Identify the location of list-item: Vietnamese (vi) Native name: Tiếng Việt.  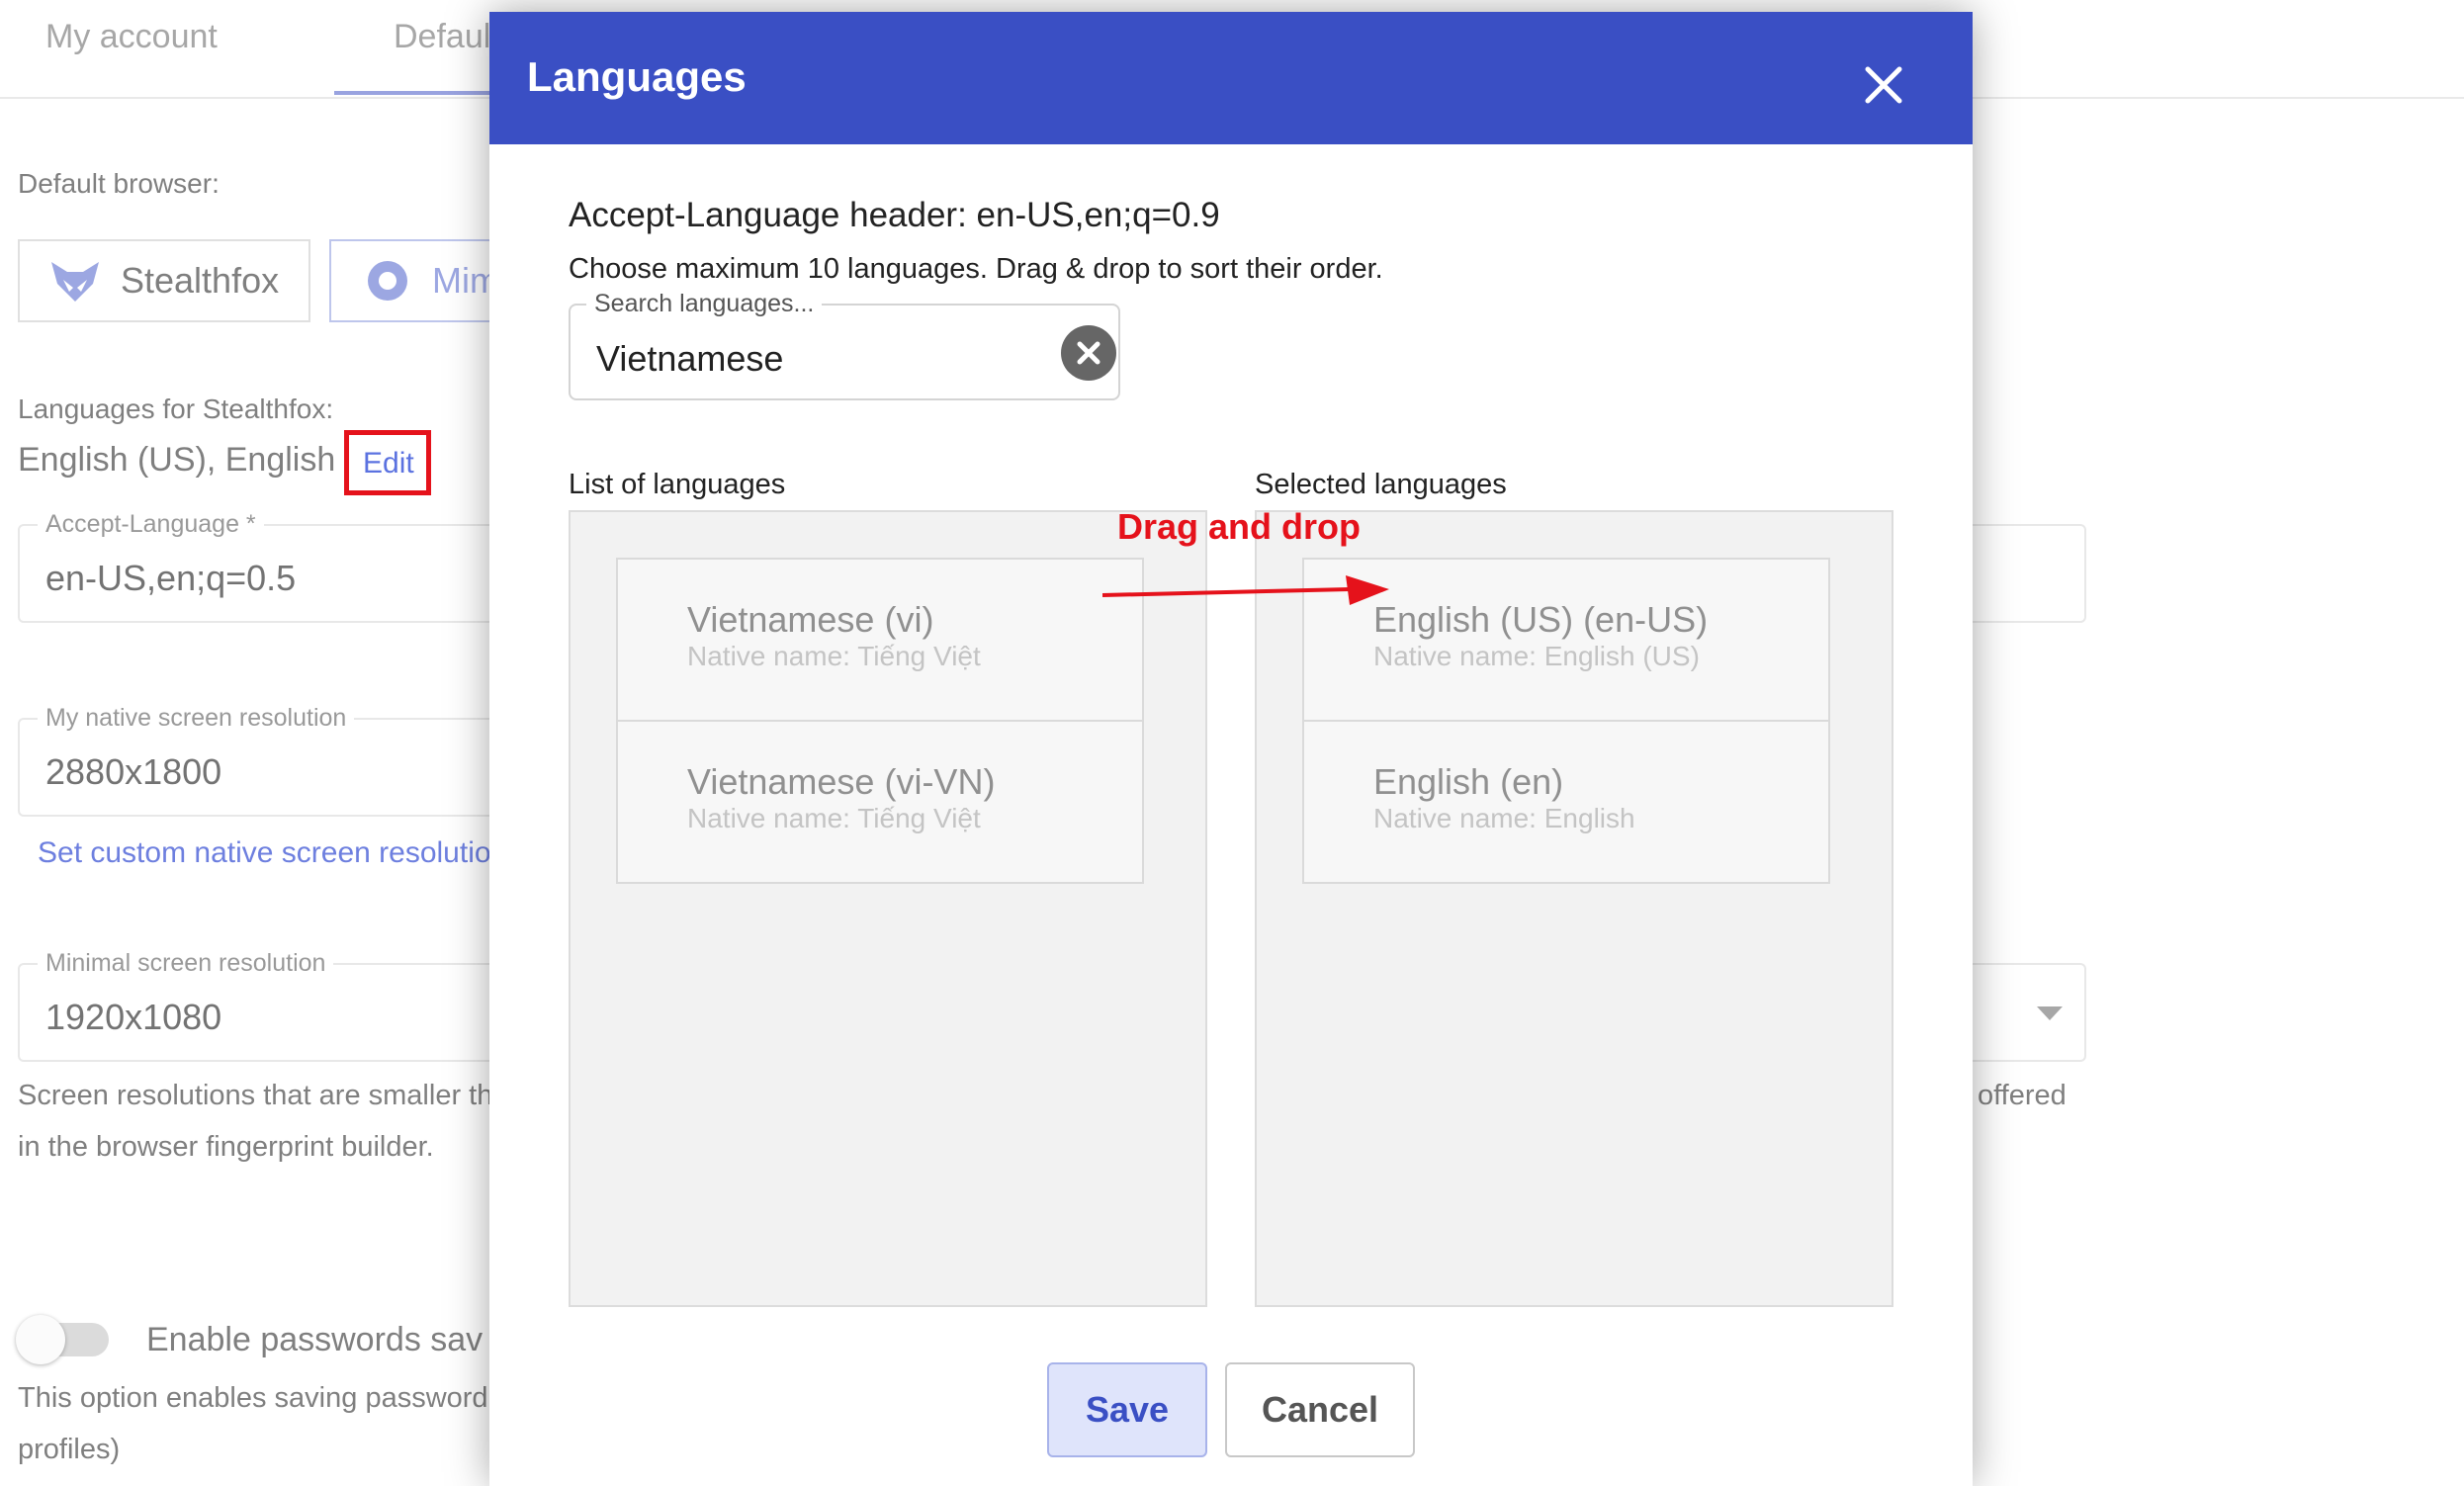
(880, 640).